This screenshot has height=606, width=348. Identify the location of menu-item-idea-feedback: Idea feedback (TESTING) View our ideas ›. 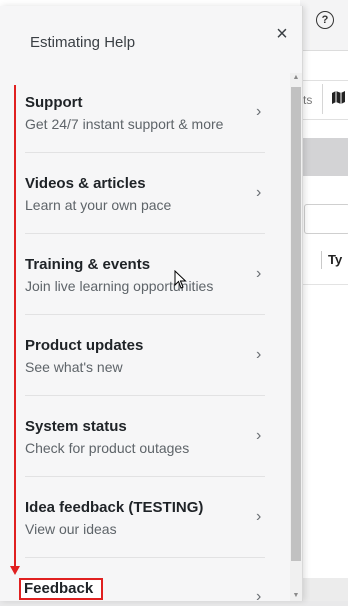
(145, 518).